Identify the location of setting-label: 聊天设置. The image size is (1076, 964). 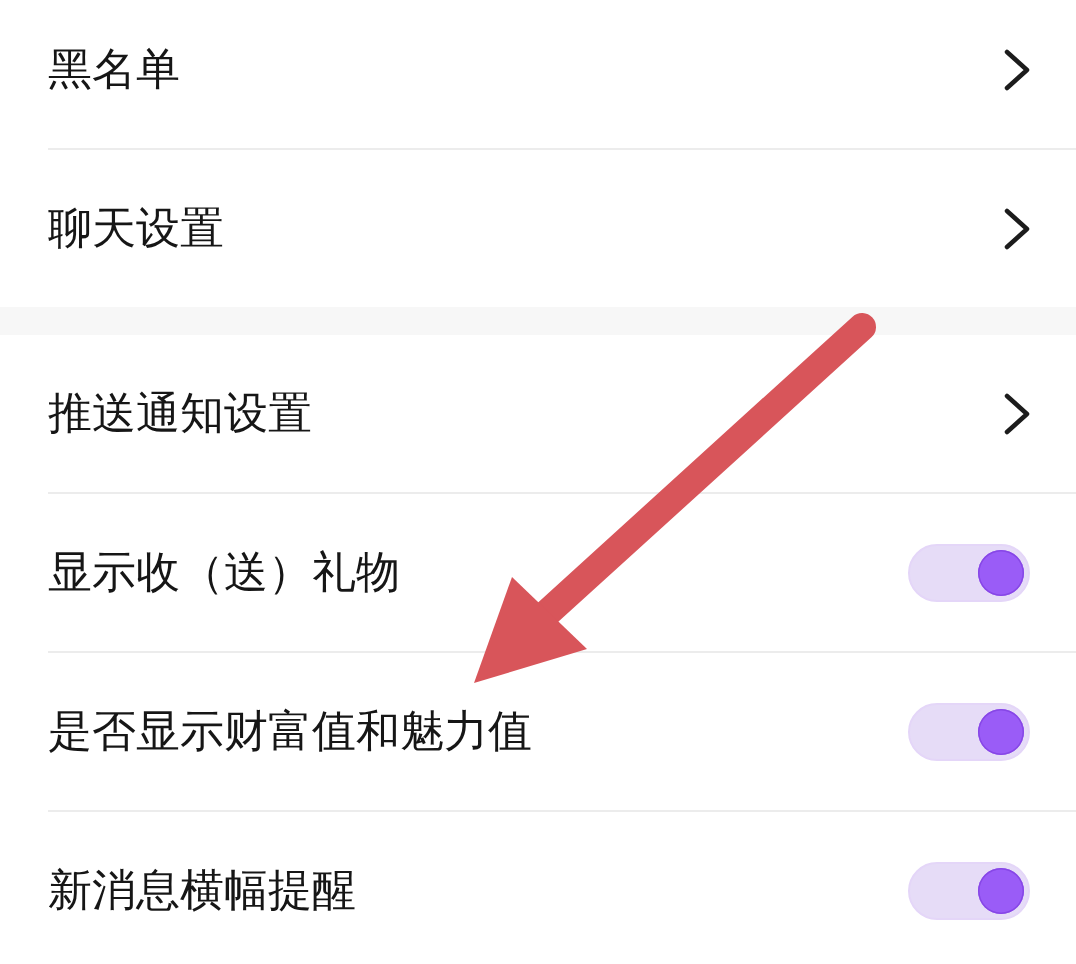
(136, 228).